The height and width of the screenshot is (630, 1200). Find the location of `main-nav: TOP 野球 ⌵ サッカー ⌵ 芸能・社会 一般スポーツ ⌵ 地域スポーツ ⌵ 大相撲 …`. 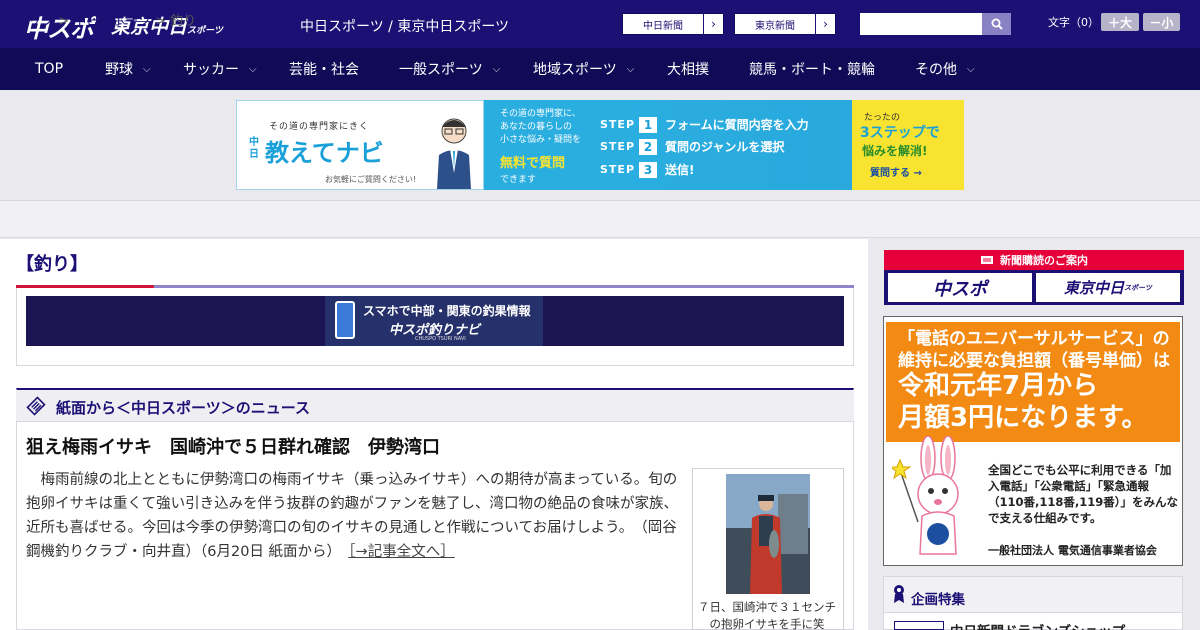

main-nav: TOP 野球 ⌵ サッカー ⌵ 芸能・社会 一般スポーツ ⌵ 地域スポーツ ⌵ 大相撲 … is located at coordinates (600, 69).